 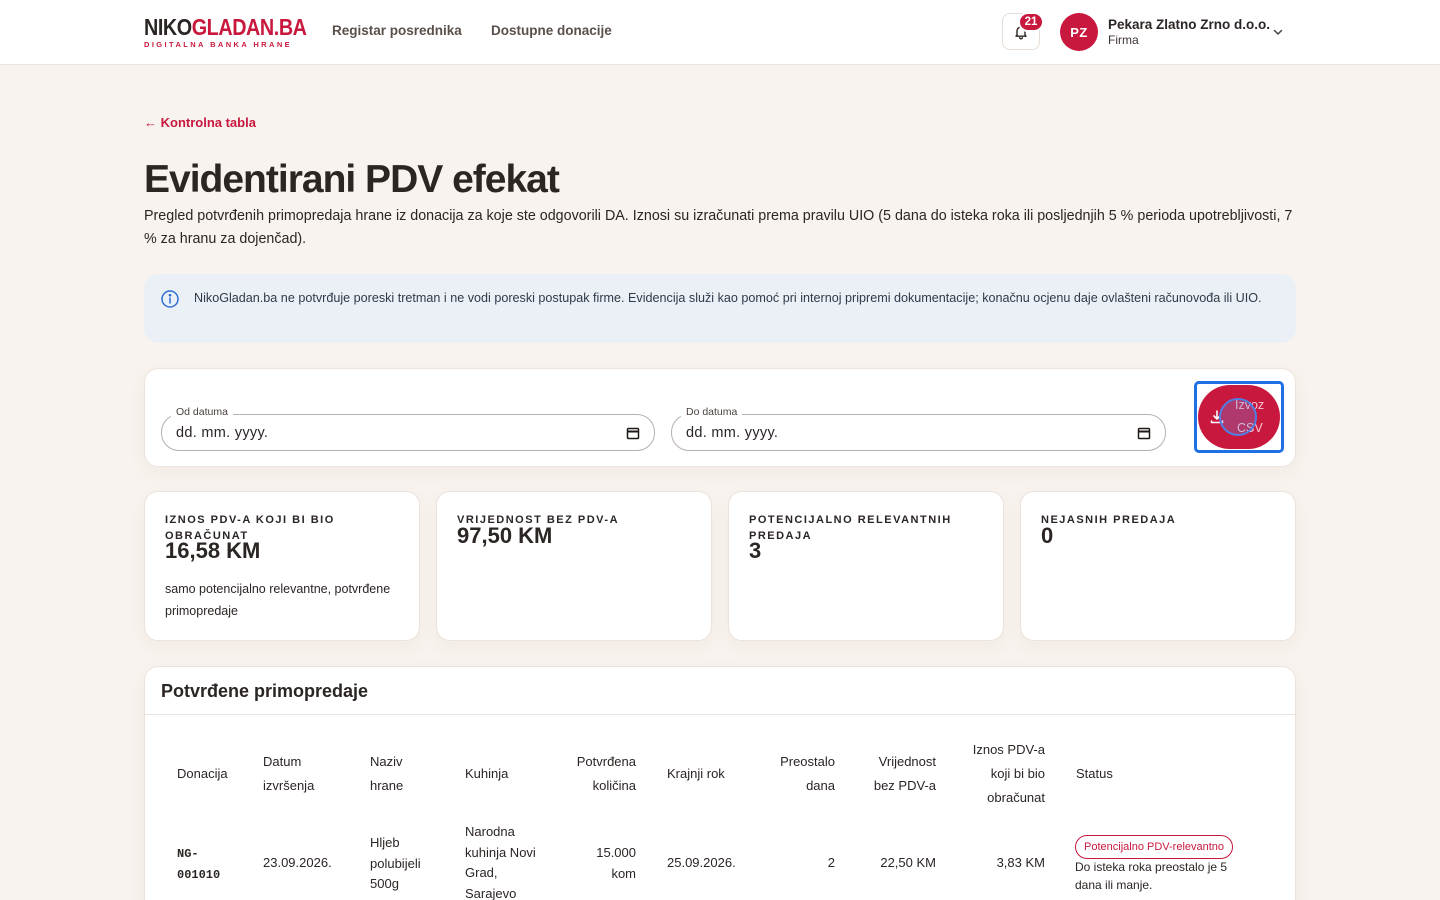 I want to click on cell-net-value: 22,50 KM, so click(x=908, y=862).